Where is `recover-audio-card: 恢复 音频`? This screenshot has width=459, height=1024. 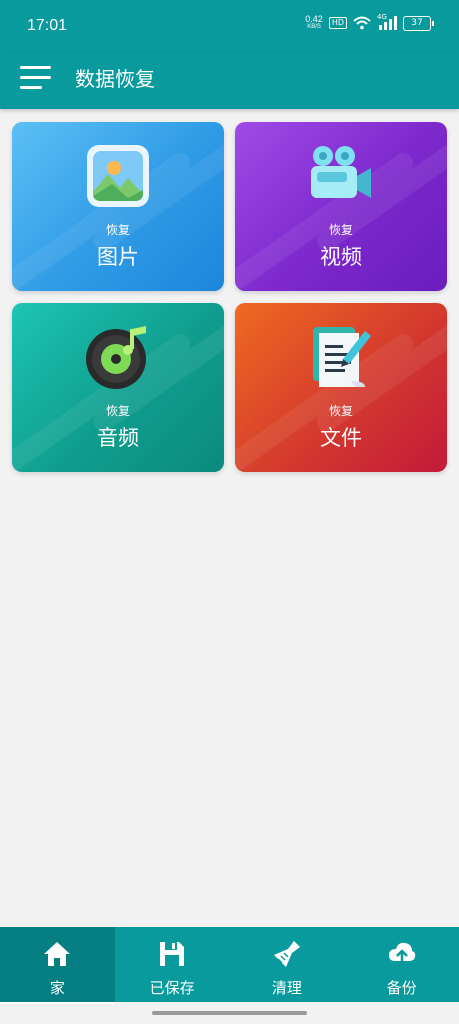
recover-audio-card: 恢复 音频 is located at coordinates (118, 387).